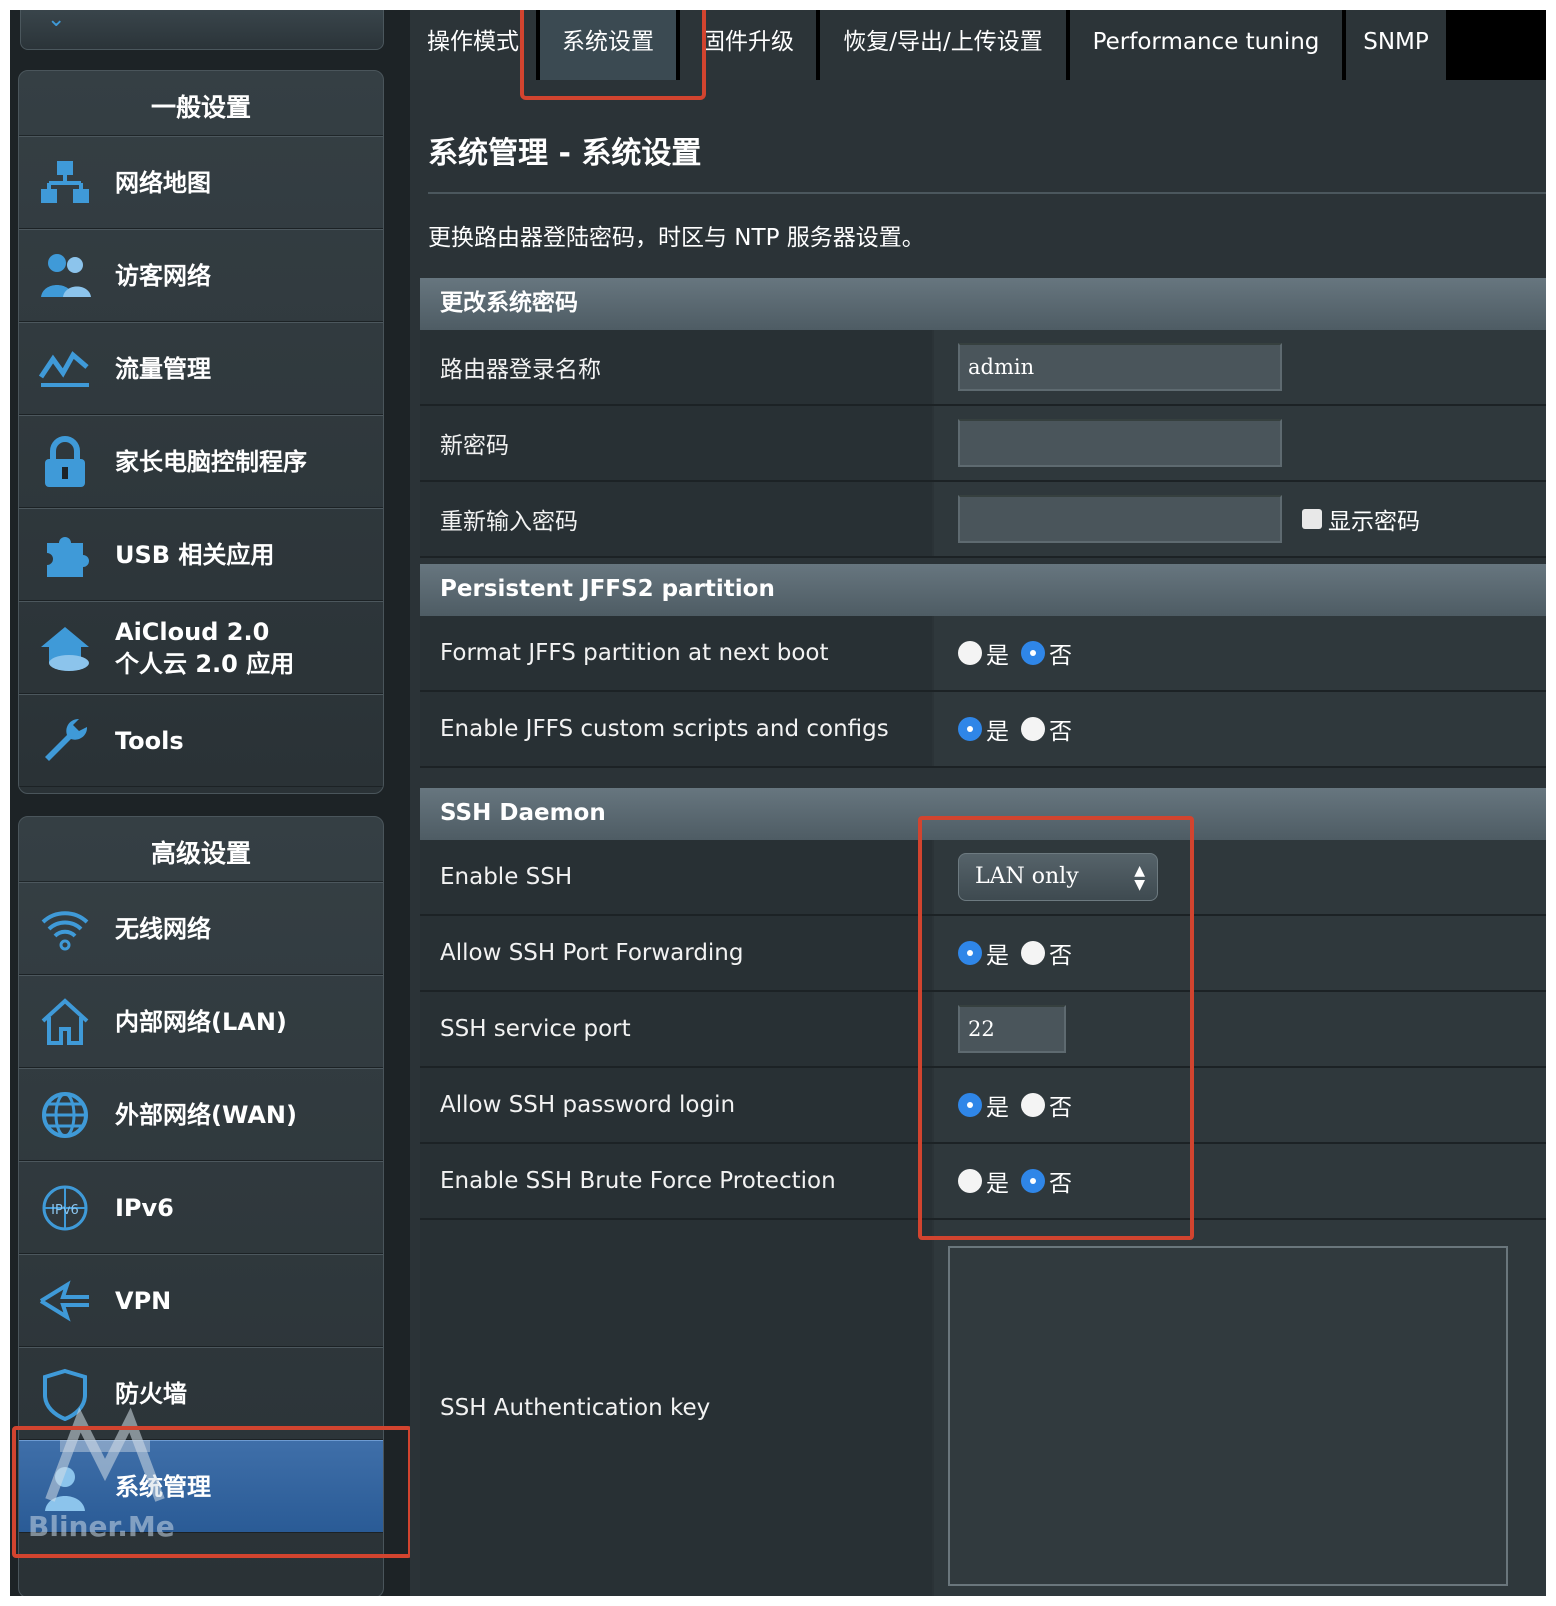 The width and height of the screenshot is (1556, 1606). I want to click on sidebar-item-label: 家长电脑控制程序, so click(211, 461).